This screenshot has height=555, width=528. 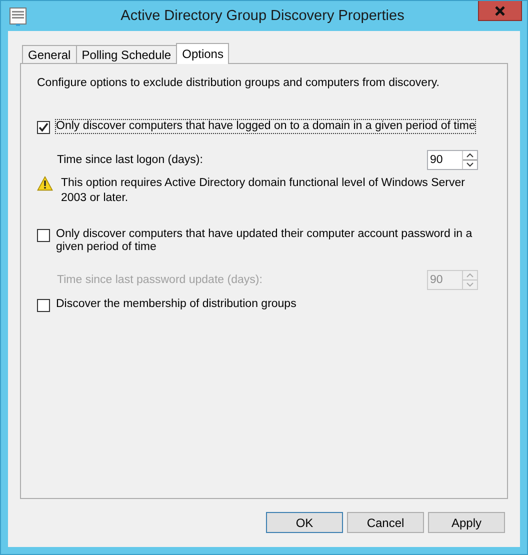 I want to click on dialog-button: Cancel, so click(x=385, y=522).